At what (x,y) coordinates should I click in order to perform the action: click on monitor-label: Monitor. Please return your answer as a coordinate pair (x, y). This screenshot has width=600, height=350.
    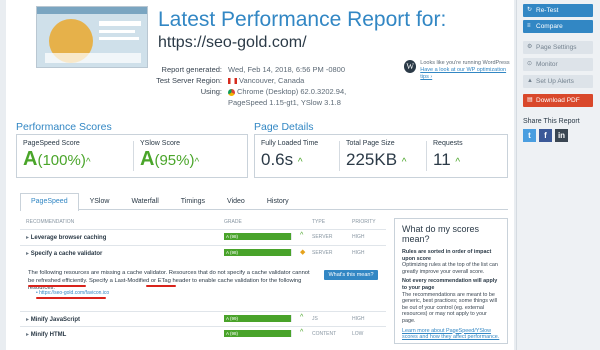
    Looking at the image, I should click on (547, 64).